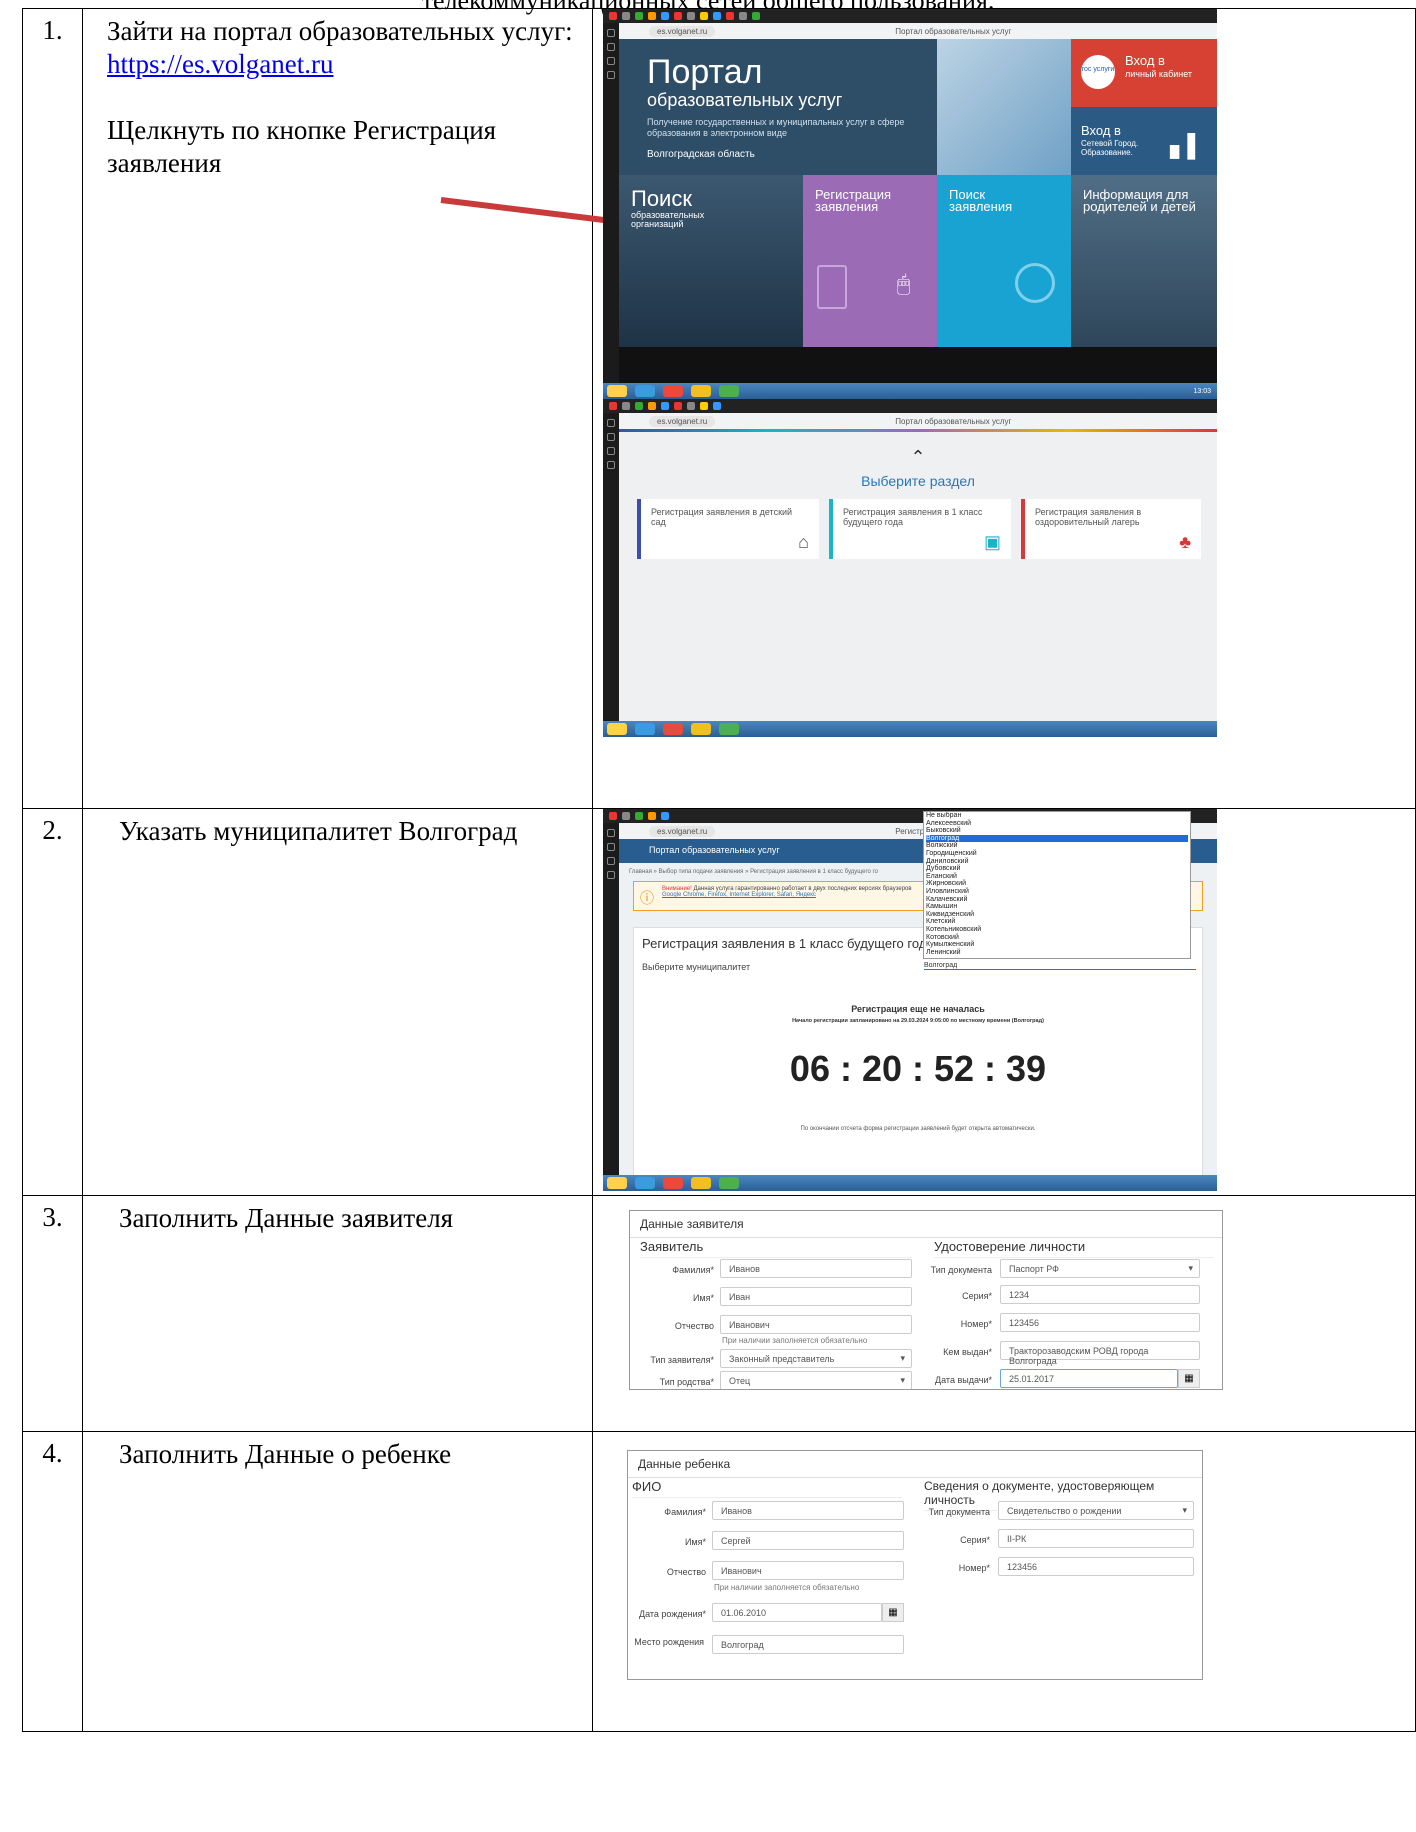 This screenshot has width=1416, height=1832. Describe the element at coordinates (611, 203) in the screenshot. I see `left-dock` at that location.